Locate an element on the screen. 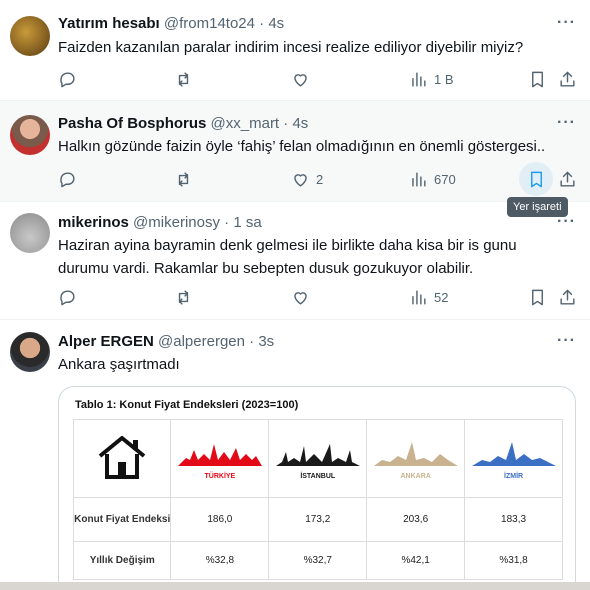 The height and width of the screenshot is (590, 590). city-ankara-cell: ANKARA is located at coordinates (416, 458).